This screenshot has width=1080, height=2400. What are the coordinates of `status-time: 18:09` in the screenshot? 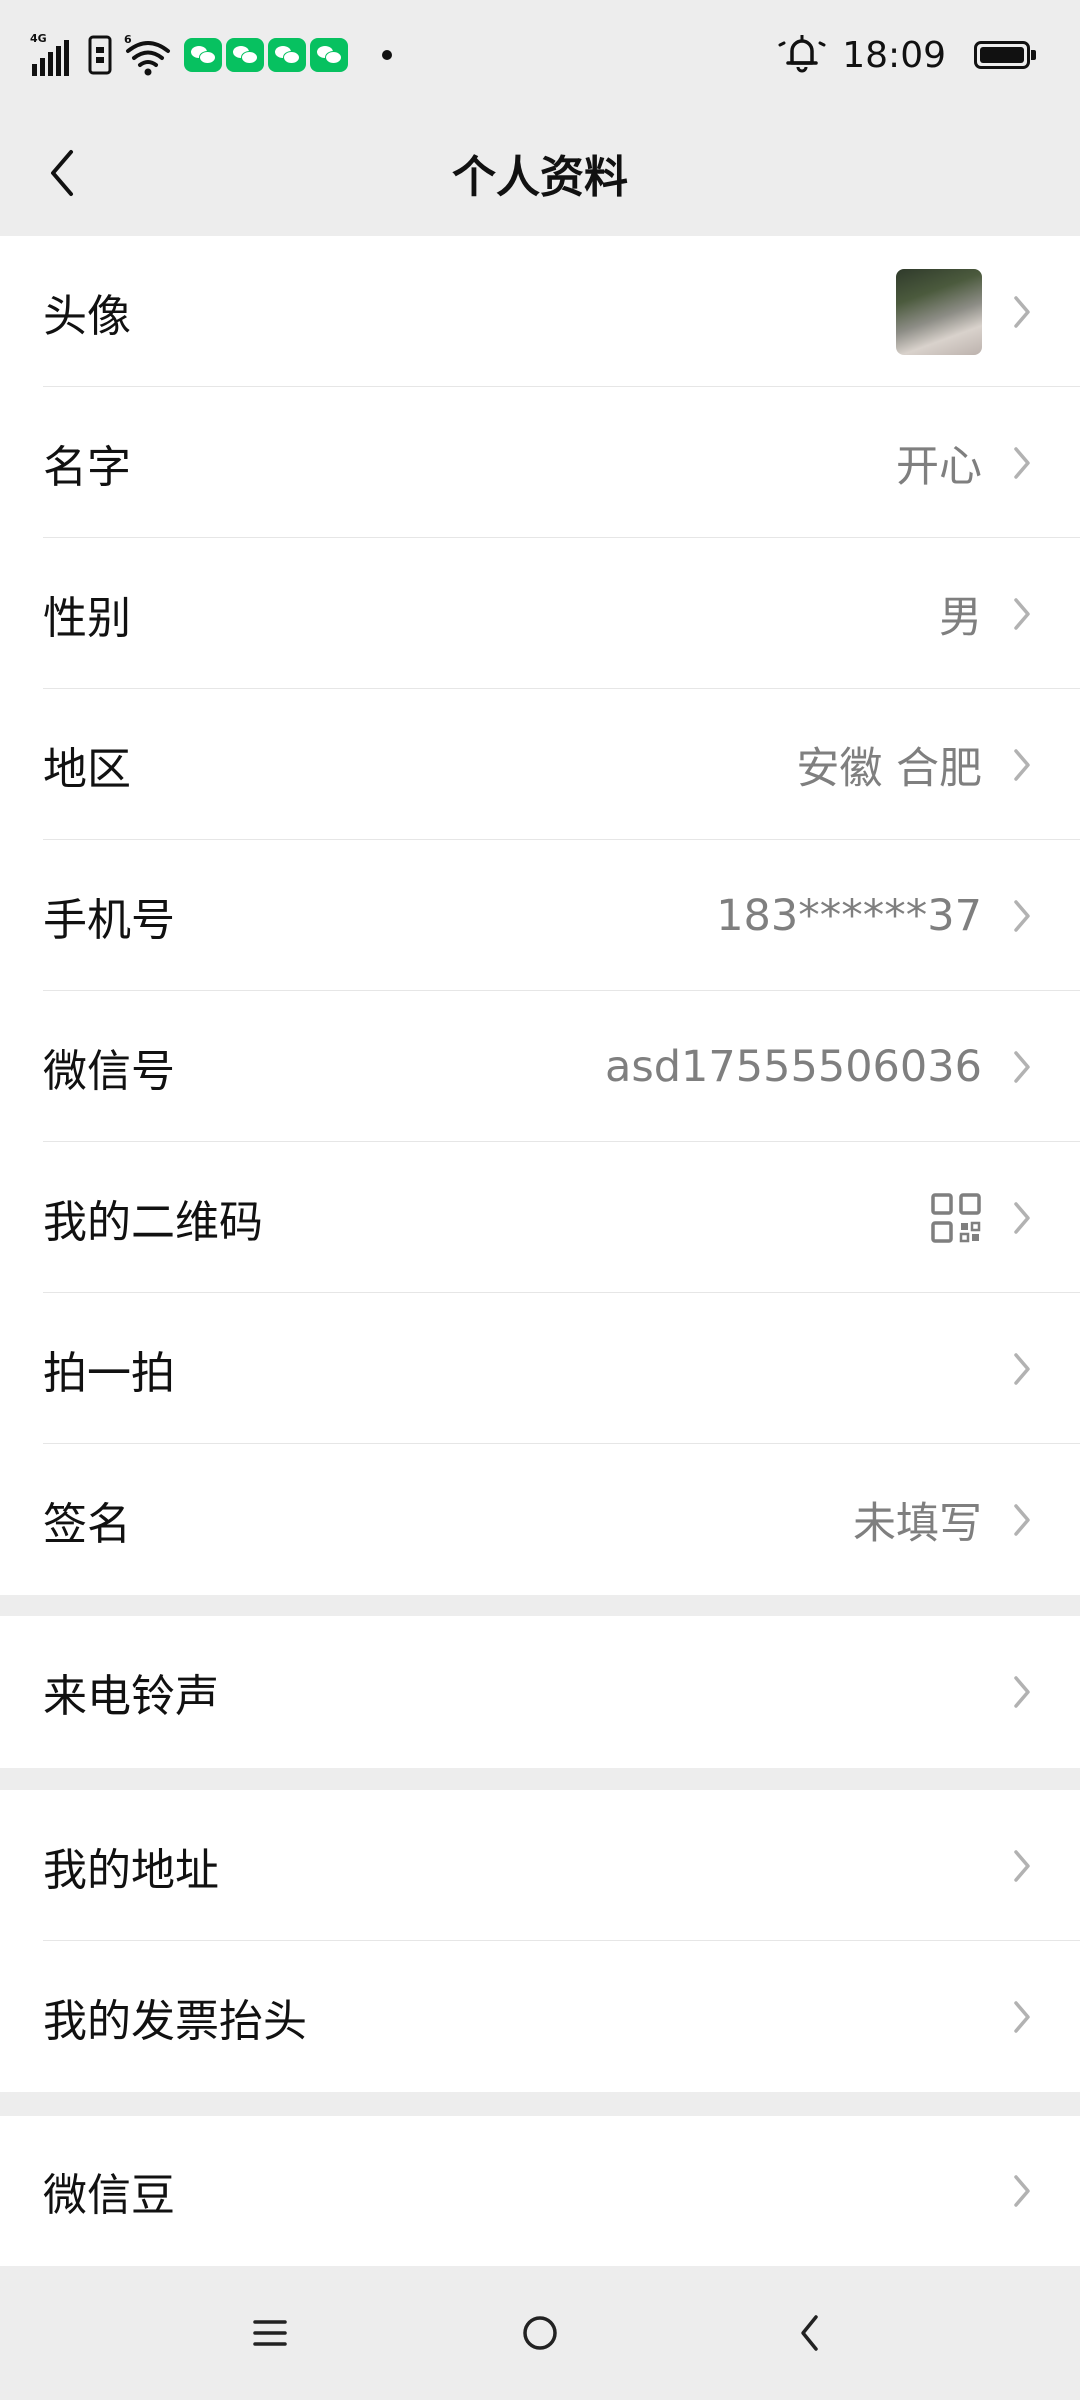 It's located at (894, 55).